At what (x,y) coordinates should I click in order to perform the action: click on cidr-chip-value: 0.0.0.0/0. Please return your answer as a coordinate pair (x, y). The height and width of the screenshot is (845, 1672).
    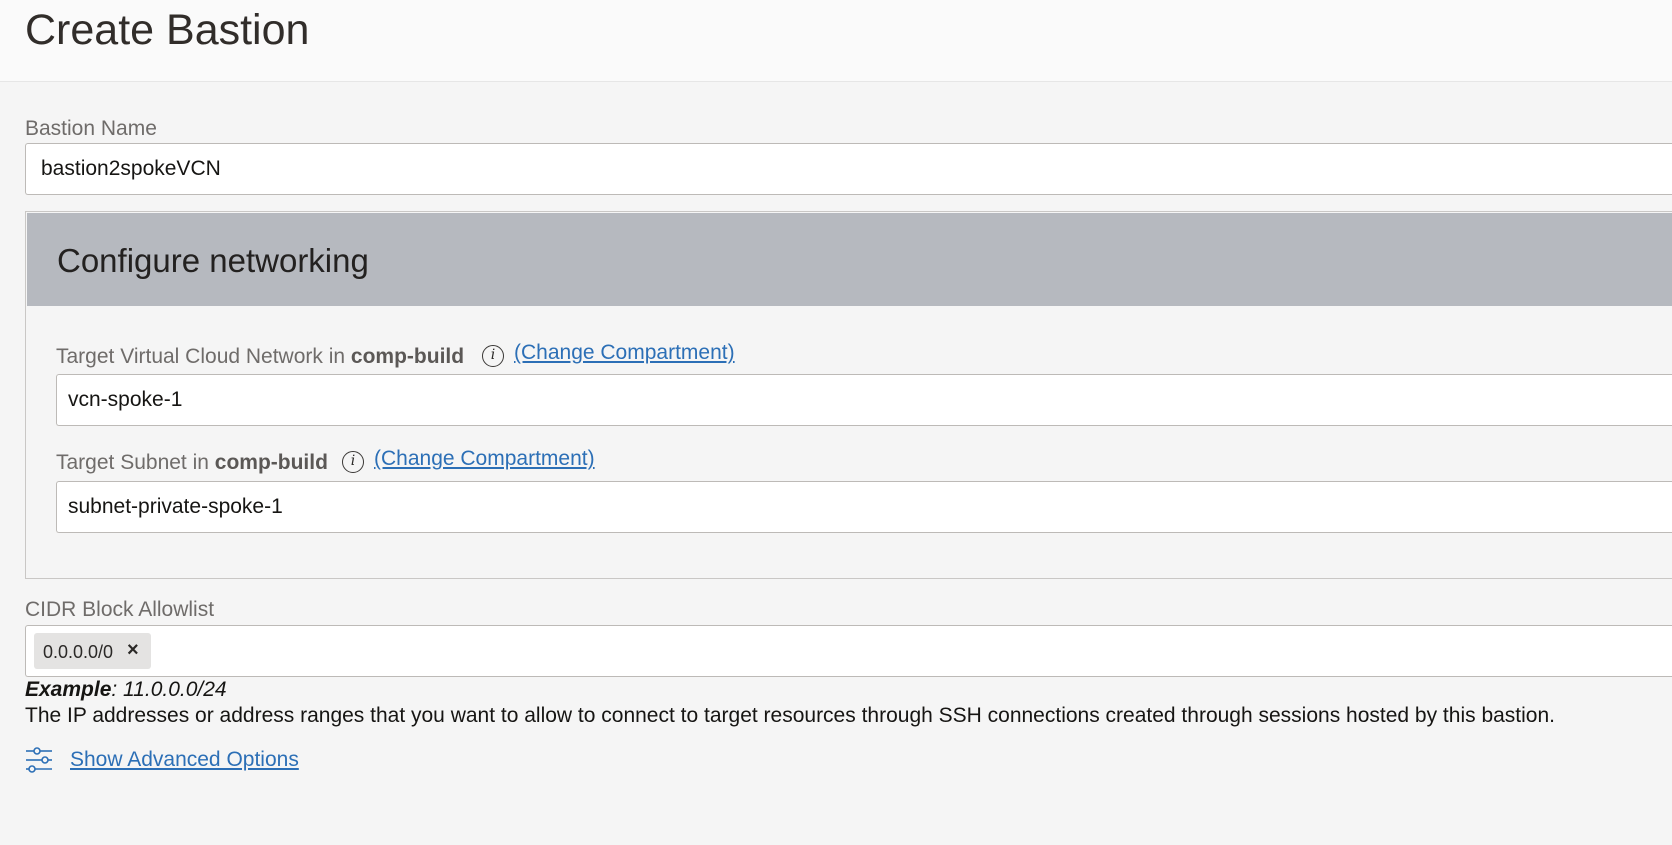
    Looking at the image, I should click on (78, 652).